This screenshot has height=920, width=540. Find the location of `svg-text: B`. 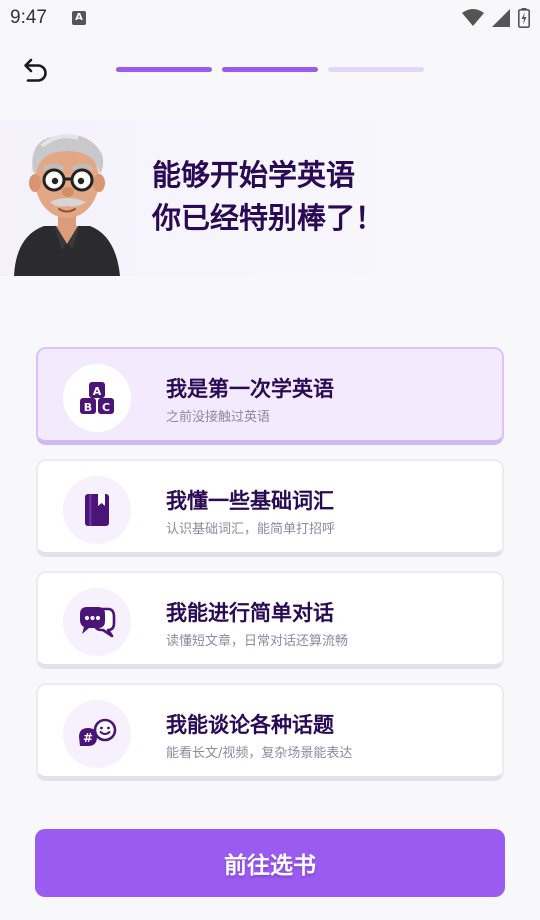

svg-text: B is located at coordinates (88, 407).